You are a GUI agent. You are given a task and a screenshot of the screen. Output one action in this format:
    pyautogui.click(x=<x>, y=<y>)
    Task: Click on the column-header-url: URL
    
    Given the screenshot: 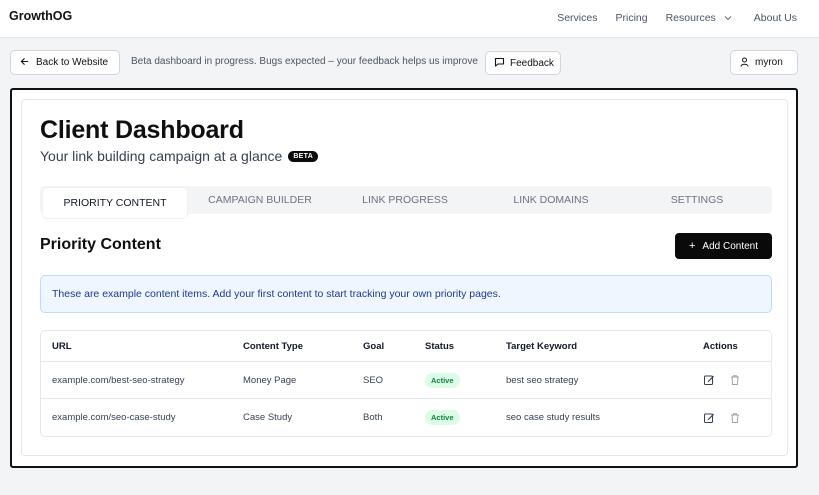 What is the action you would take?
    pyautogui.click(x=62, y=346)
    